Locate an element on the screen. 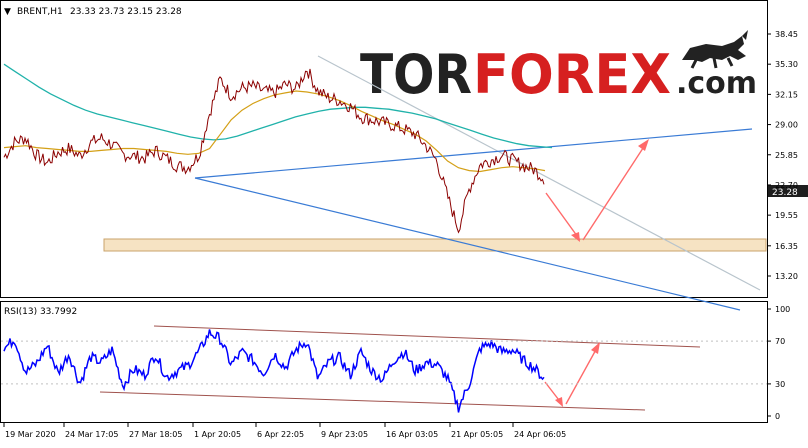 This screenshot has height=448, width=808. rsi-line is located at coordinates (274, 371).